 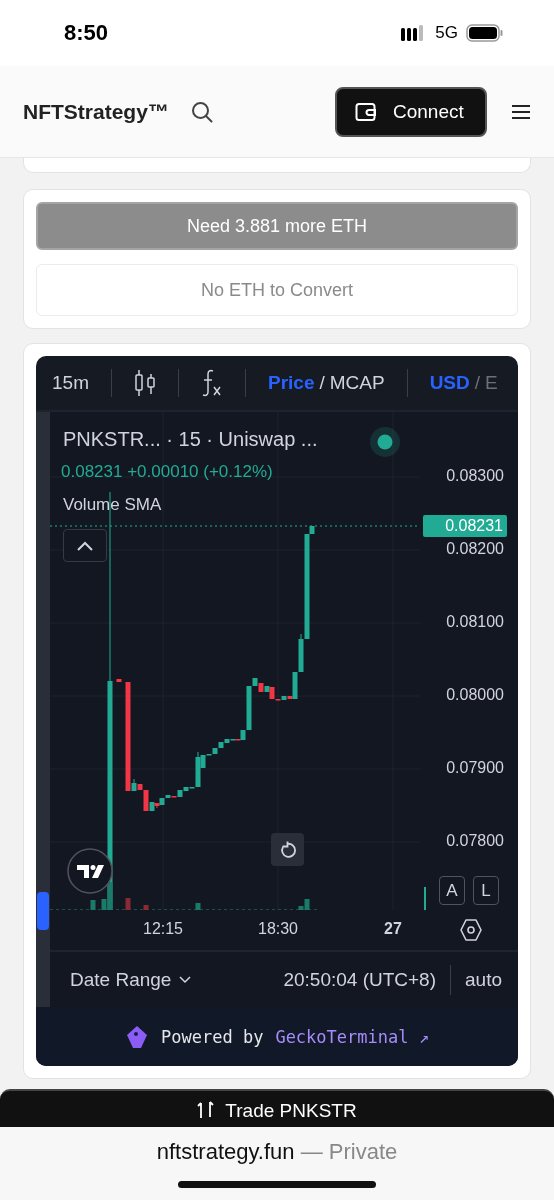 I want to click on reset-icon, so click(x=287, y=849).